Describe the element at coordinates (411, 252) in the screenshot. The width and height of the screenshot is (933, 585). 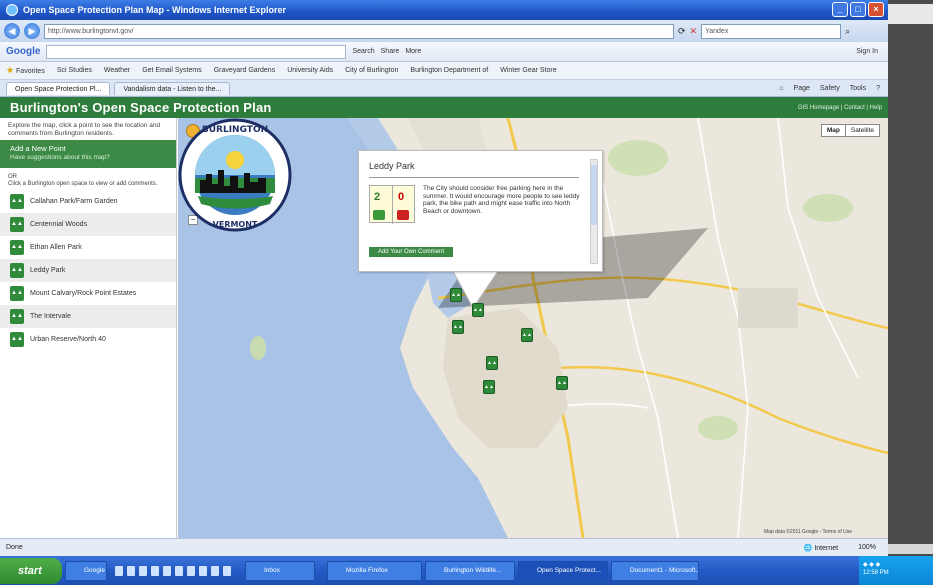
I see `add-comment-button: Add Your Own Comment` at that location.